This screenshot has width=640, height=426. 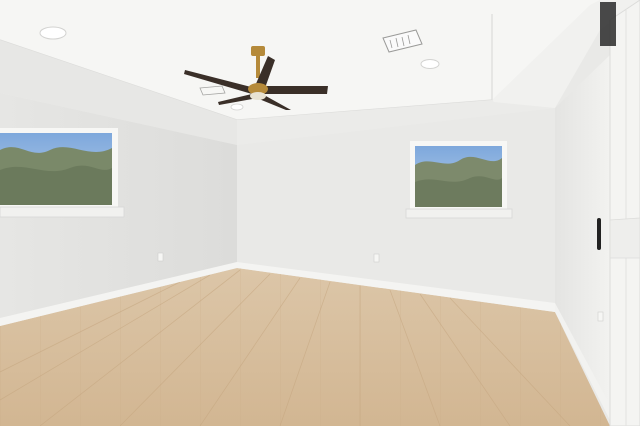 What do you see at coordinates (62, 173) in the screenshot?
I see `window-left` at bounding box center [62, 173].